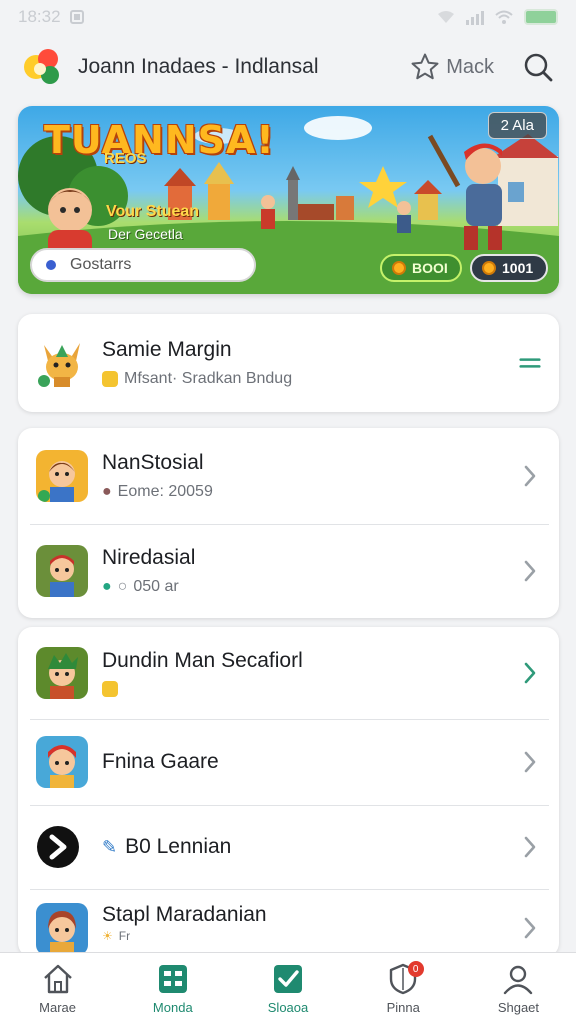 The height and width of the screenshot is (1024, 576). What do you see at coordinates (208, 378) in the screenshot?
I see `featured-subtitle: Mfsant· Sradkan Bndug` at bounding box center [208, 378].